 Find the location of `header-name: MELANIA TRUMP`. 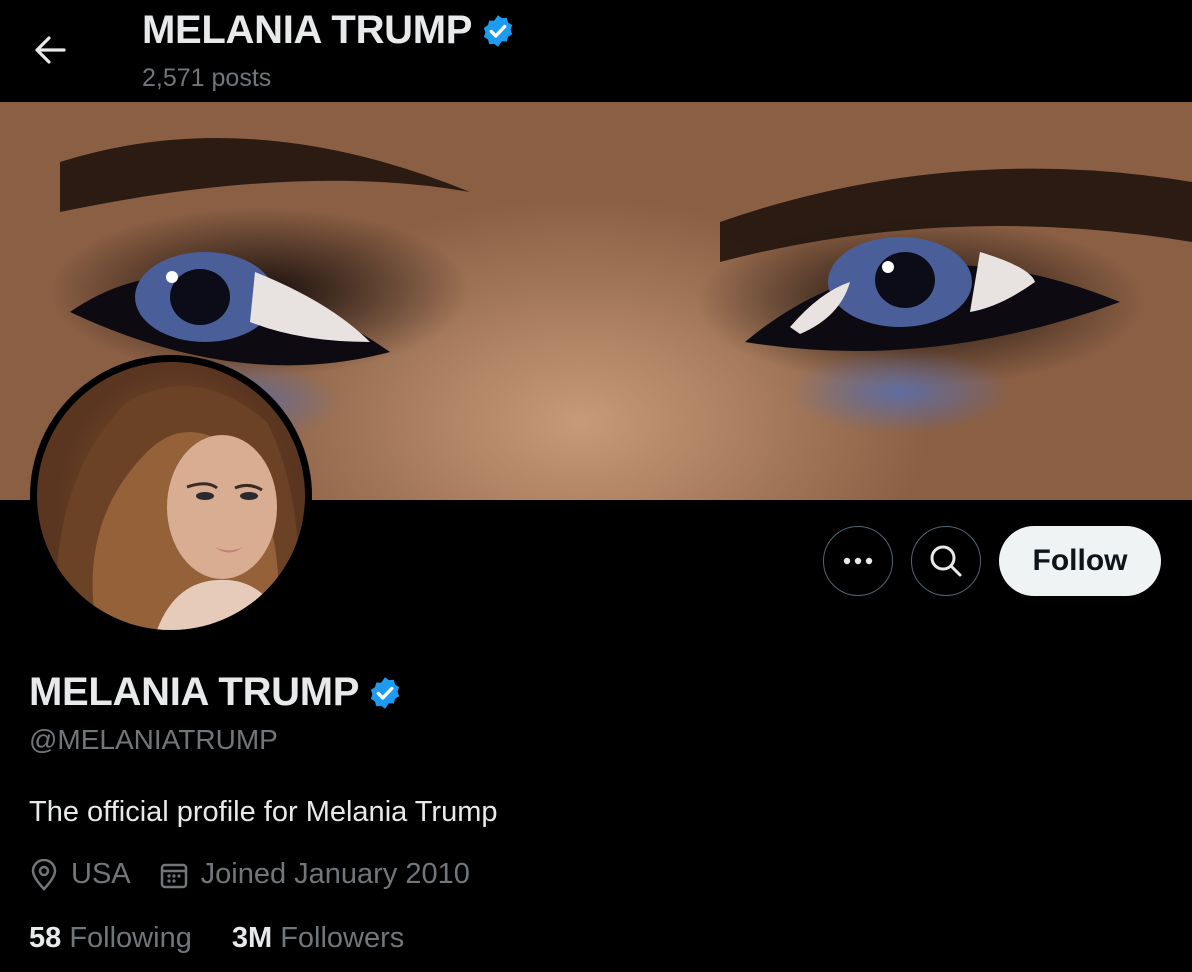

header-name: MELANIA TRUMP is located at coordinates (307, 30).